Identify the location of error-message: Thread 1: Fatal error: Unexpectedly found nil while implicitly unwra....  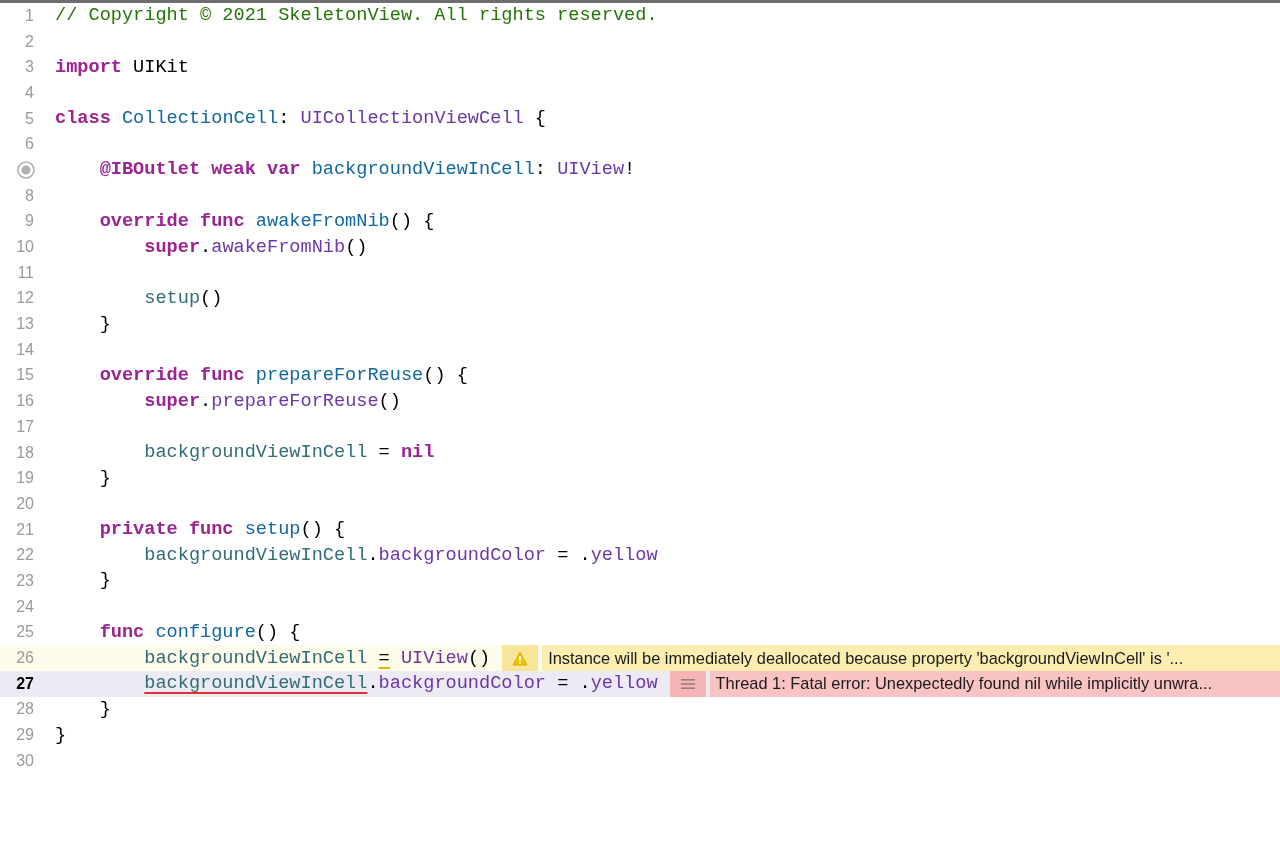
(994, 683).